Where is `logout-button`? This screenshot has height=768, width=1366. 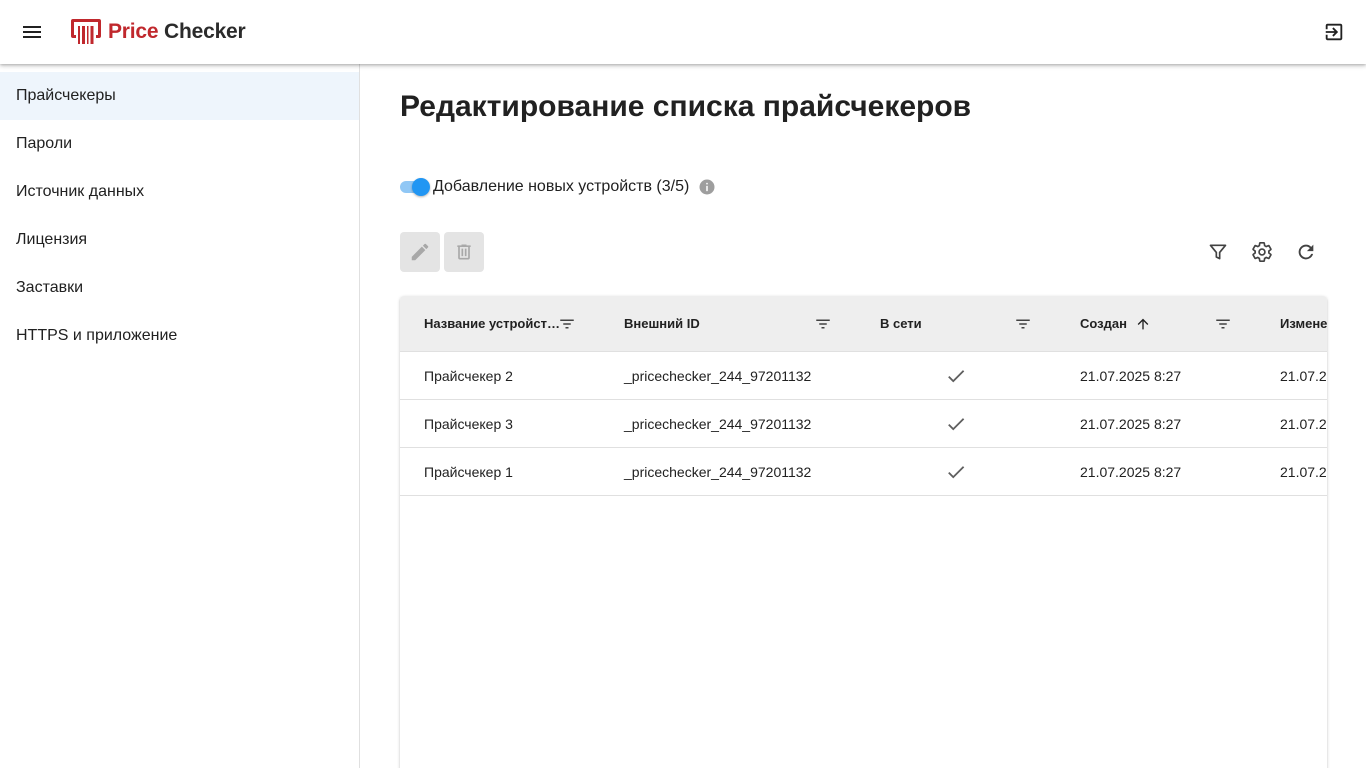 logout-button is located at coordinates (1334, 32).